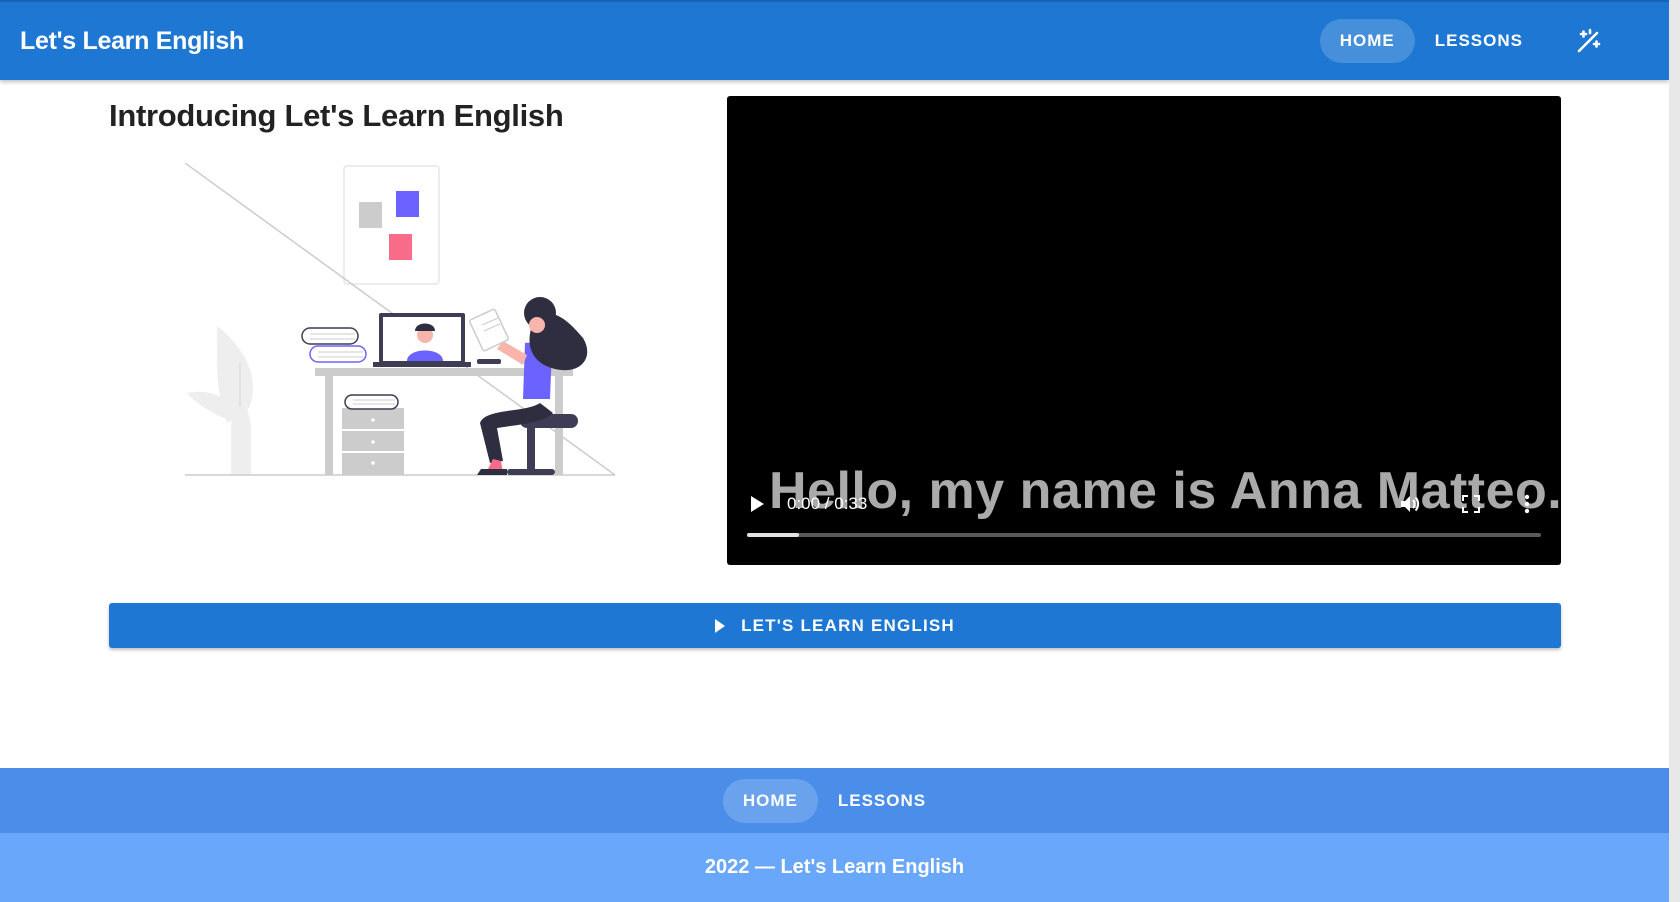  Describe the element at coordinates (336, 115) in the screenshot. I see `page-title: Introducing Let's Learn English` at that location.